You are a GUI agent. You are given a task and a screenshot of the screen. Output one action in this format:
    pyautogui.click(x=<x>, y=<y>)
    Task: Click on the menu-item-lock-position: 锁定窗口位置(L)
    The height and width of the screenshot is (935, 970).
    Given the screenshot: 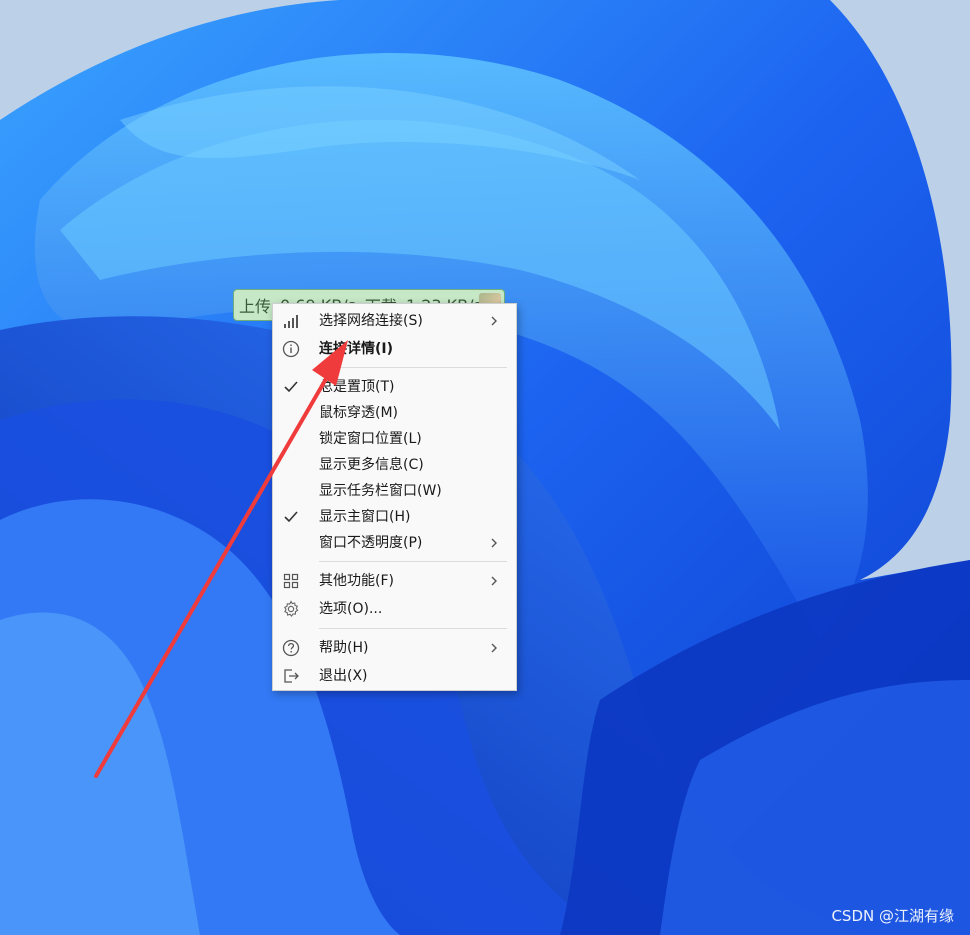 What is the action you would take?
    pyautogui.click(x=394, y=439)
    